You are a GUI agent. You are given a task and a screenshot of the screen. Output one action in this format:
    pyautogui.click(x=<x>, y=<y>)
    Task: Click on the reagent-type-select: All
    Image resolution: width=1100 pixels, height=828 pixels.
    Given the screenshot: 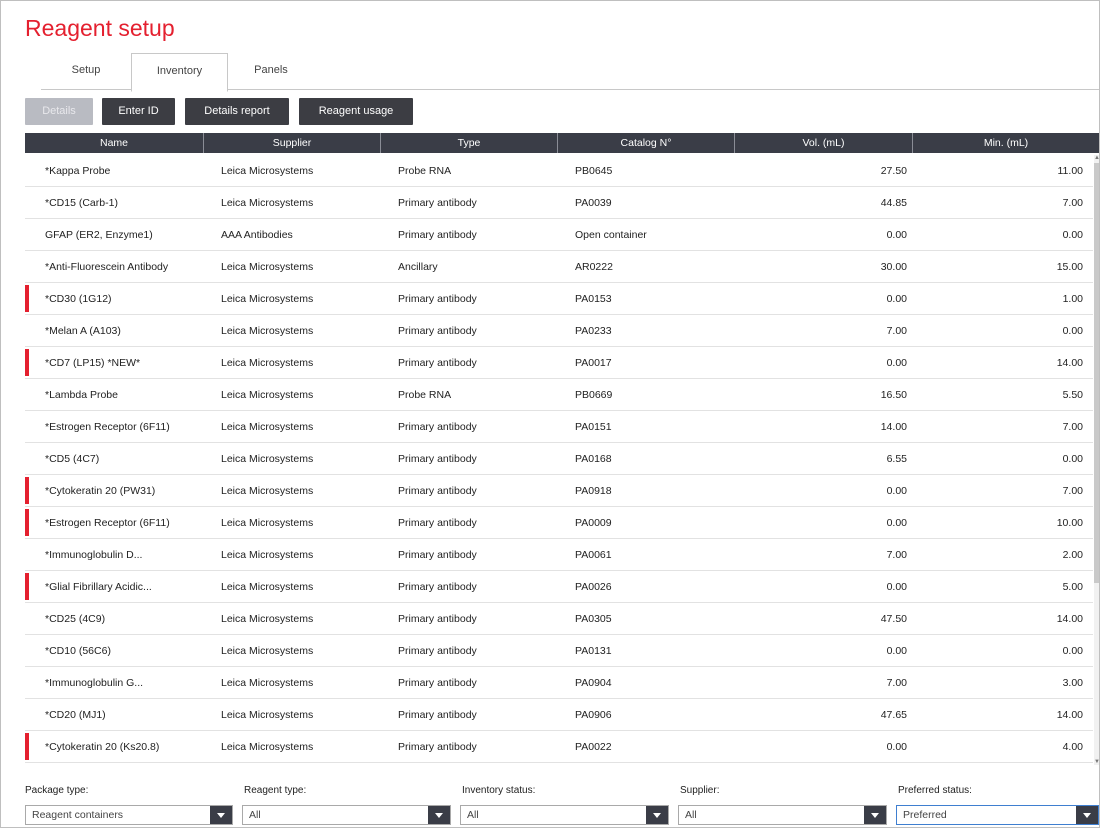 What is the action you would take?
    pyautogui.click(x=346, y=815)
    